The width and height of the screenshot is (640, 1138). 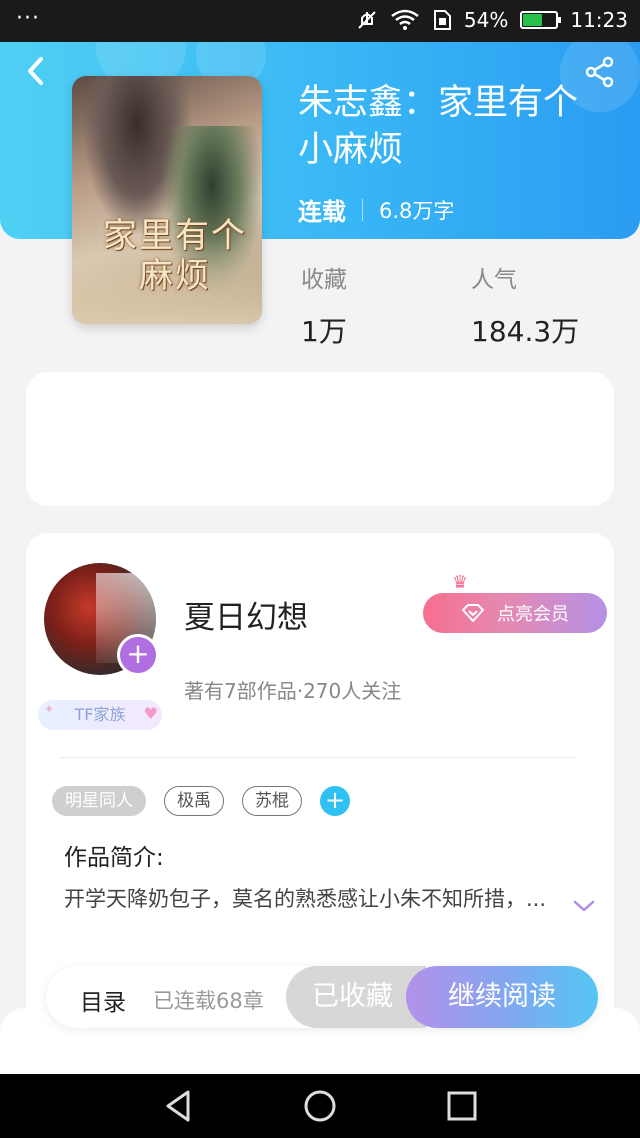 I want to click on collected-button: 已收藏, so click(x=356, y=997).